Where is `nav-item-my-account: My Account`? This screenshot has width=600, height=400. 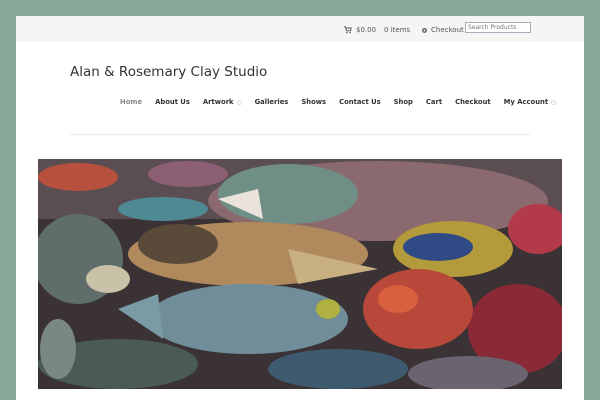 nav-item-my-account: My Account is located at coordinates (530, 102).